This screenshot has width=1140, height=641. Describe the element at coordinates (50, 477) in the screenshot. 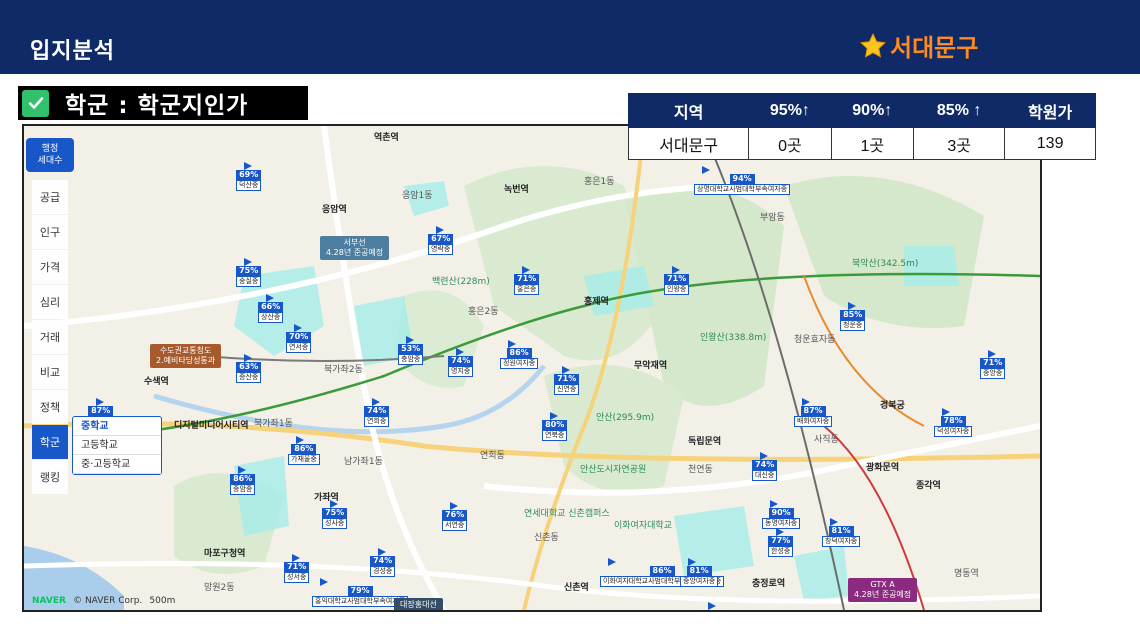

I see `nav-item-ranking: 랭킹` at that location.